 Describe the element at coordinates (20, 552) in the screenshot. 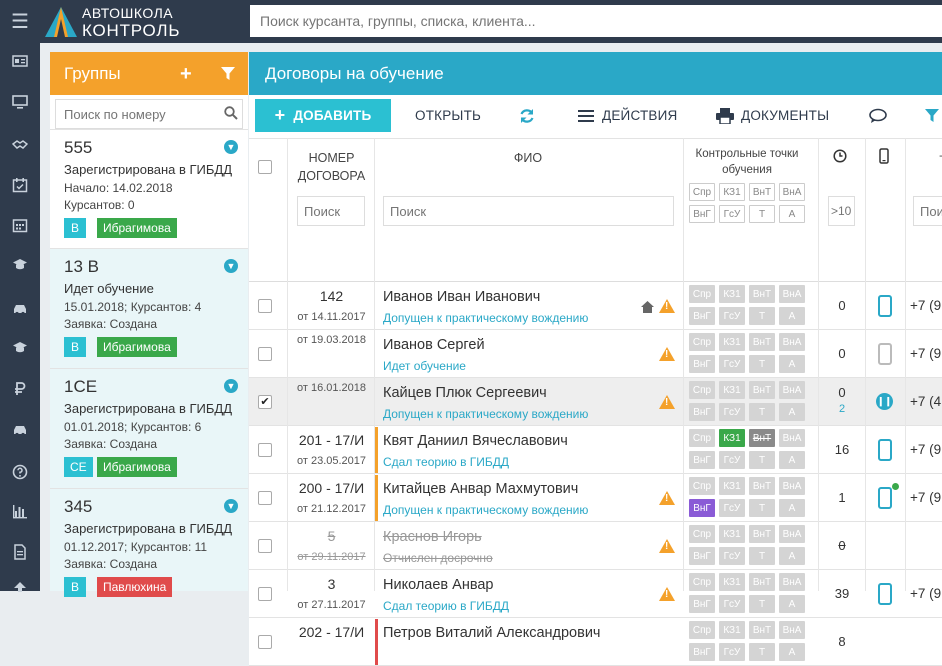

I see `document-icon` at that location.